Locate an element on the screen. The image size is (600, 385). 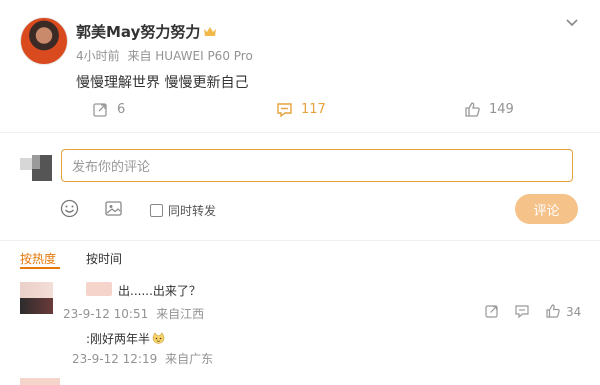
reply-meta: 23-9-12 12:19 来自广东 is located at coordinates (142, 358).